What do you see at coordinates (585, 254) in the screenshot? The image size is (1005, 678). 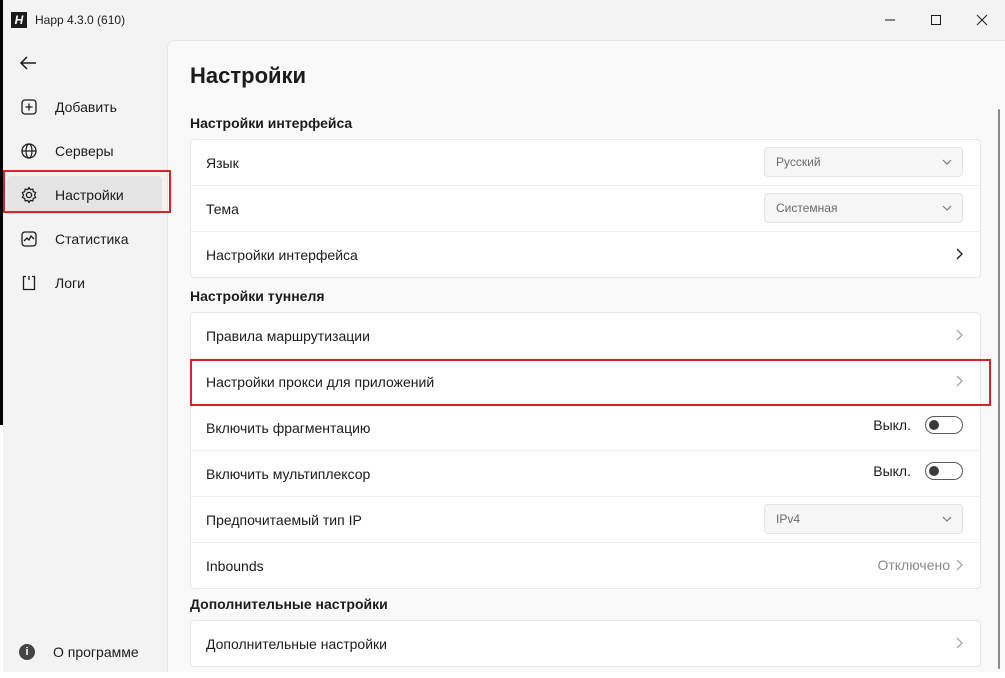 I see `interface-settings-row: Настройки интерфейса` at bounding box center [585, 254].